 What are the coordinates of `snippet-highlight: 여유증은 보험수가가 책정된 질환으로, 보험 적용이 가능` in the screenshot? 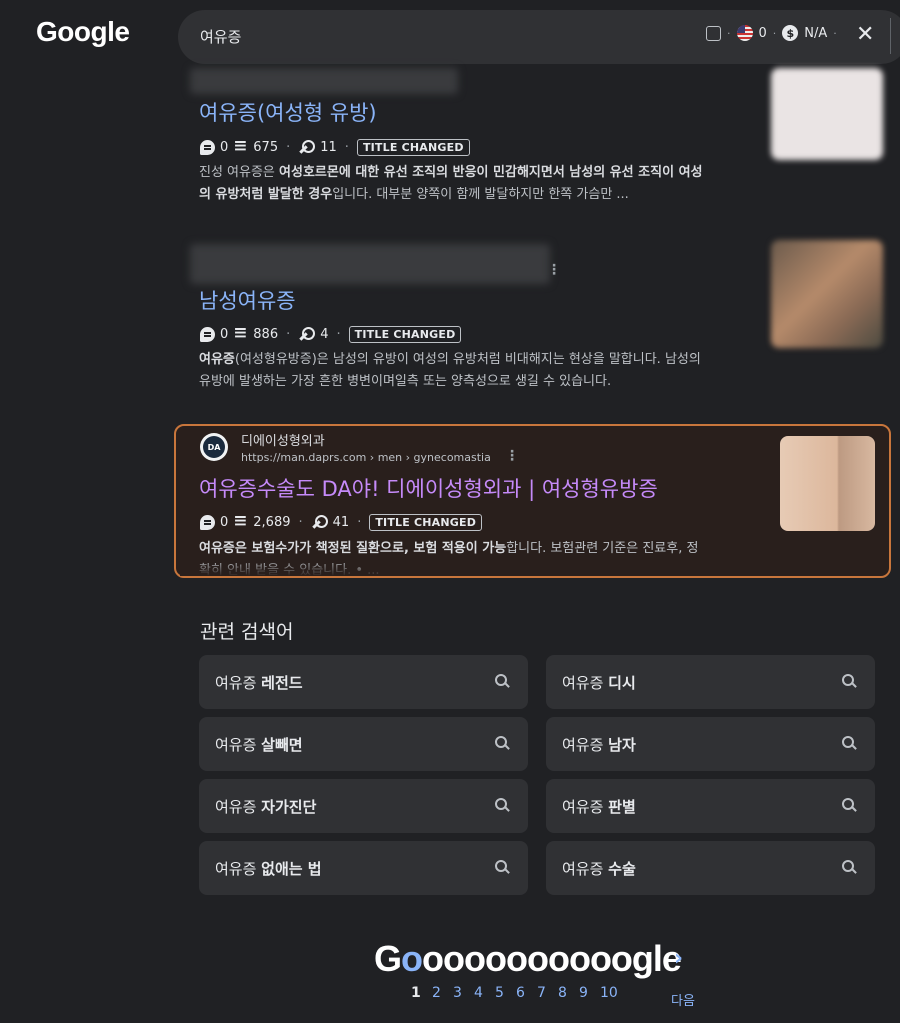 It's located at (353, 548).